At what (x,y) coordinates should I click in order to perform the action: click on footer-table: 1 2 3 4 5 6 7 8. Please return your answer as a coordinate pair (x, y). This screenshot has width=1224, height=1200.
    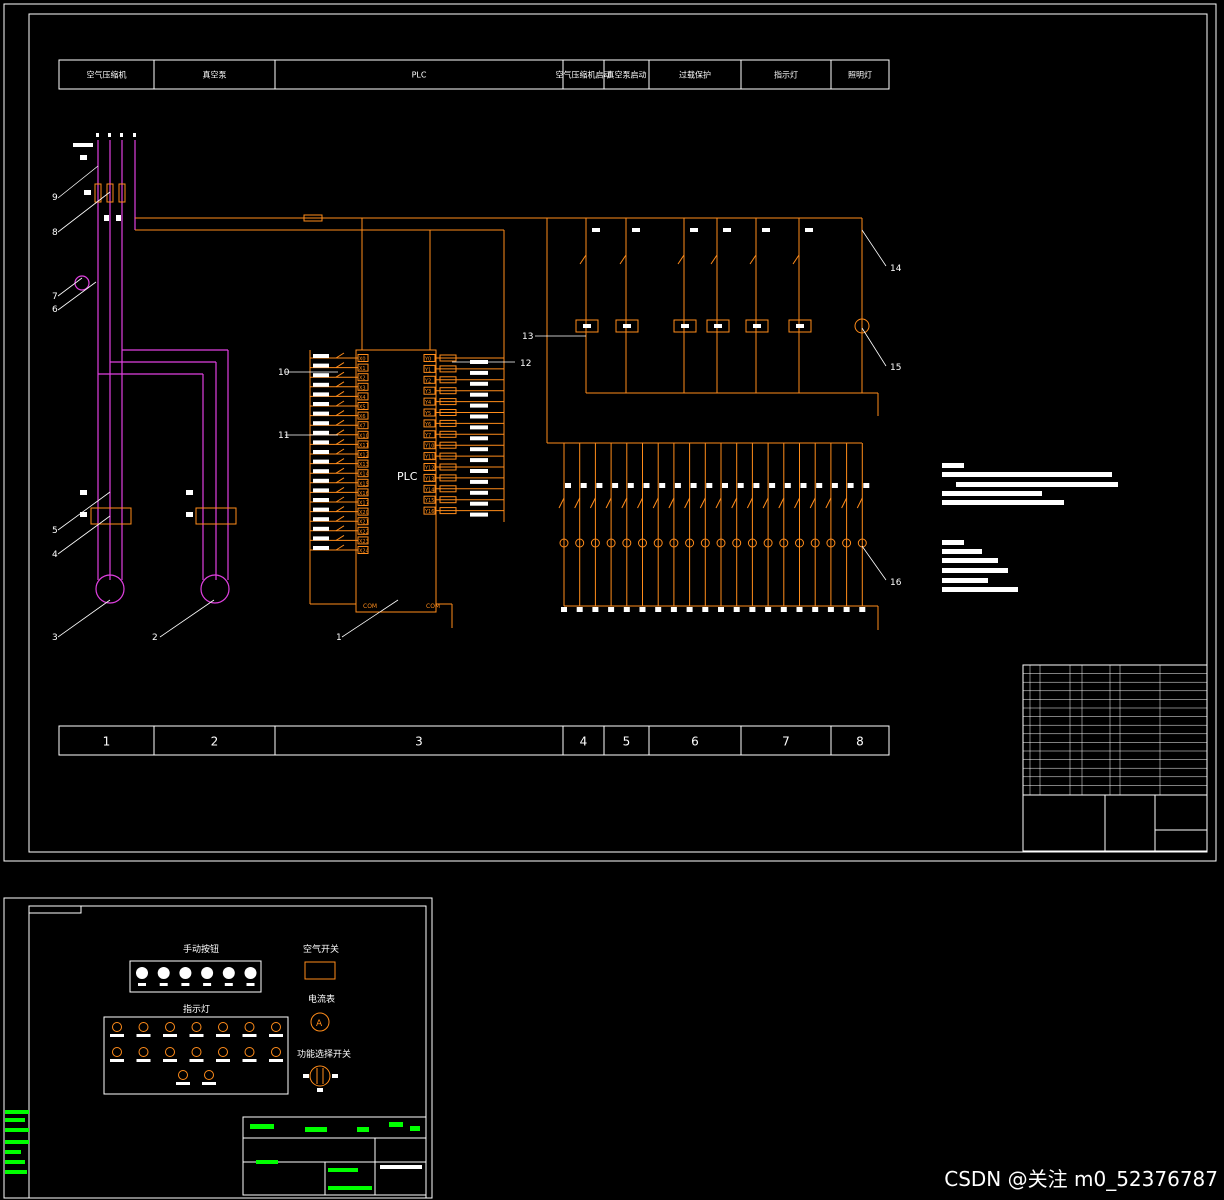
    Looking at the image, I should click on (474, 740).